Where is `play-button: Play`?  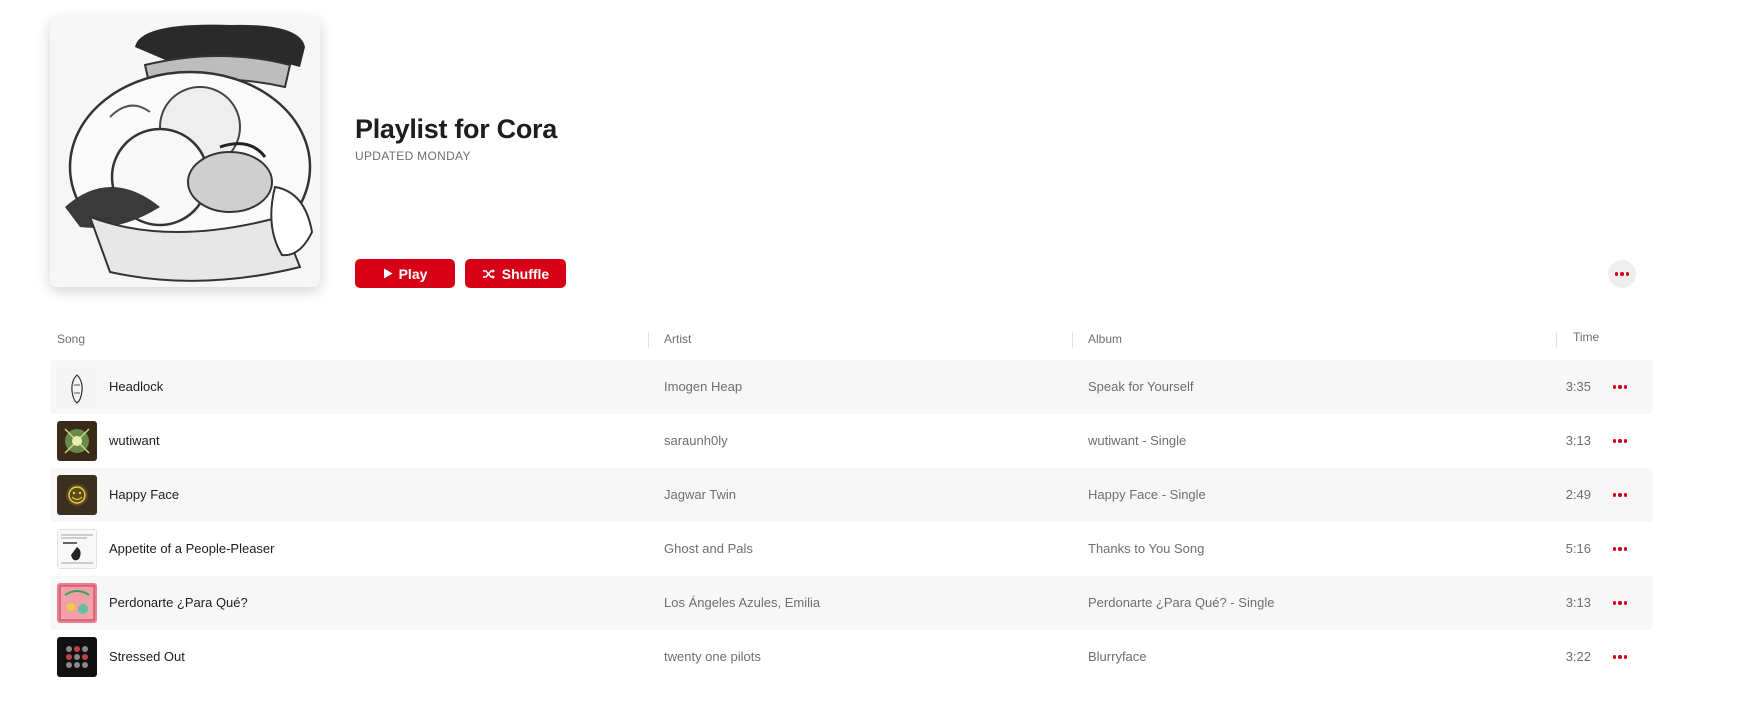
play-button: Play is located at coordinates (405, 273).